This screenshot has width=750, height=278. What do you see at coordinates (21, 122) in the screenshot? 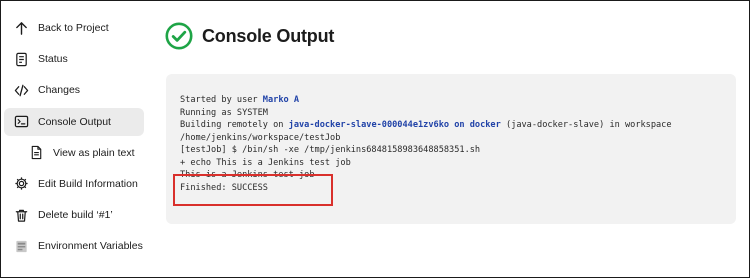
I see `terminal-icon` at bounding box center [21, 122].